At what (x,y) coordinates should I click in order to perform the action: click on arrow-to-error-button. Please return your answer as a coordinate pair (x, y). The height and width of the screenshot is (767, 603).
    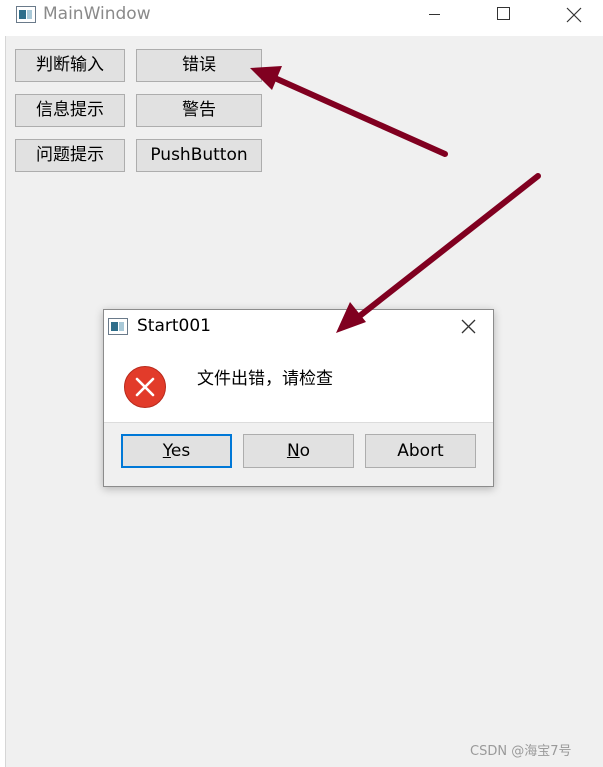
    Looking at the image, I should click on (349, 111).